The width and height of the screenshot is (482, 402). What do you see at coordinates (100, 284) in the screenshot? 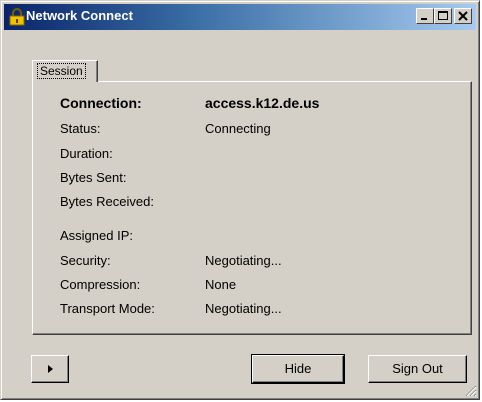
I see `compression-label: Compression:` at bounding box center [100, 284].